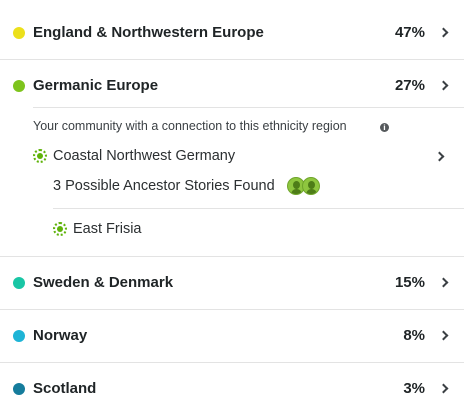 This screenshot has height=412, width=464. Describe the element at coordinates (60, 229) in the screenshot. I see `sub-community-marker-icon` at that location.